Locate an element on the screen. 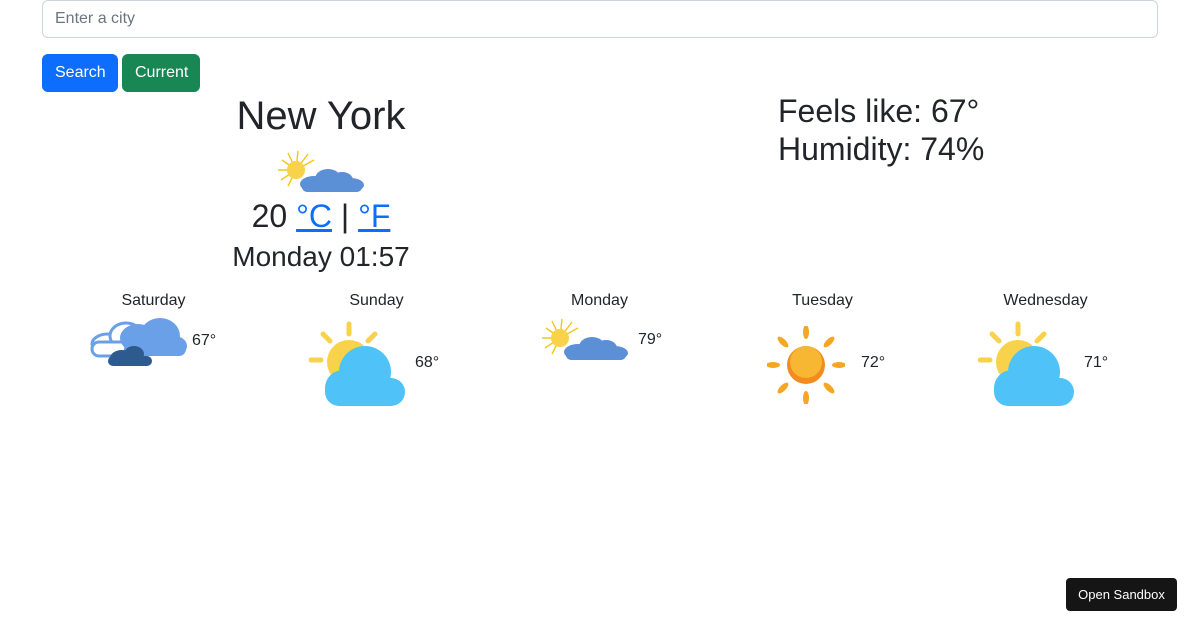 This screenshot has width=1200, height=630. forecast-day-name: Sunday is located at coordinates (376, 300).